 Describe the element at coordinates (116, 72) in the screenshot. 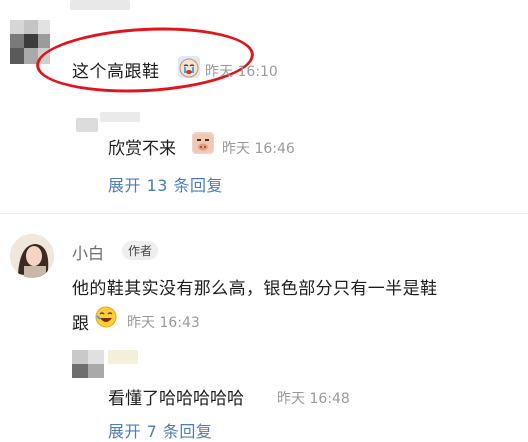

I see `comment-text: 这个高跟鞋` at that location.